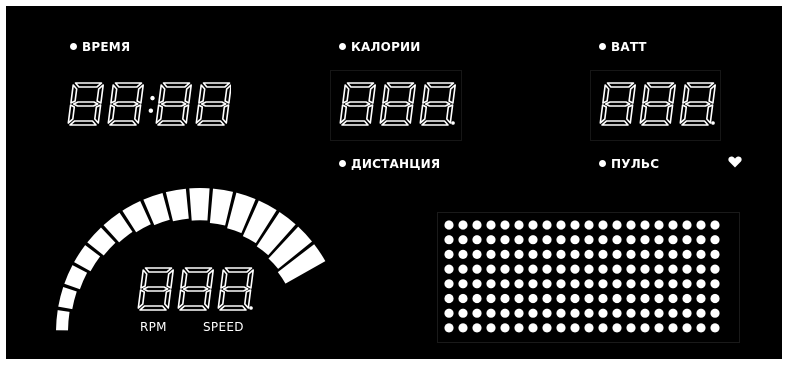  Describe the element at coordinates (582, 276) in the screenshot. I see `pulse-dot-matrix` at that location.